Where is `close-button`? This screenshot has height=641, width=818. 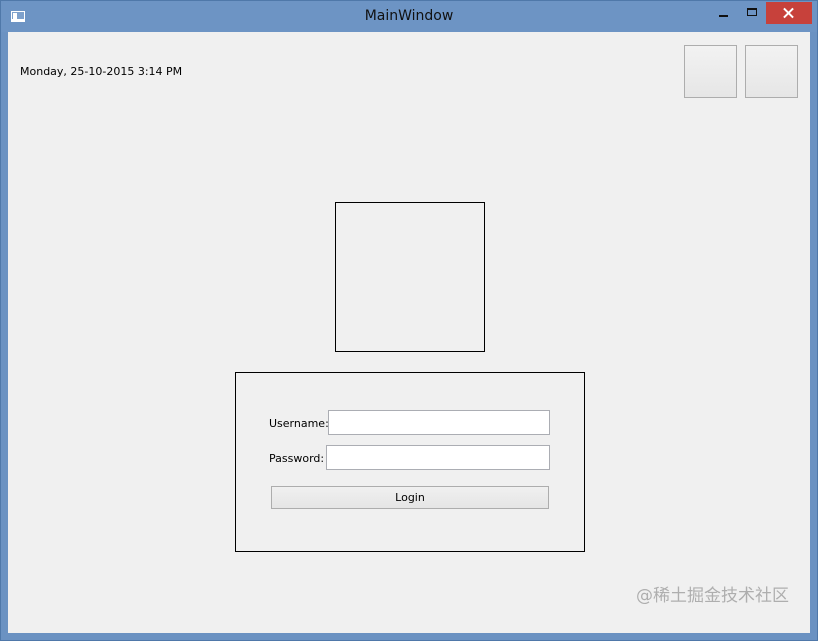 close-button is located at coordinates (789, 13).